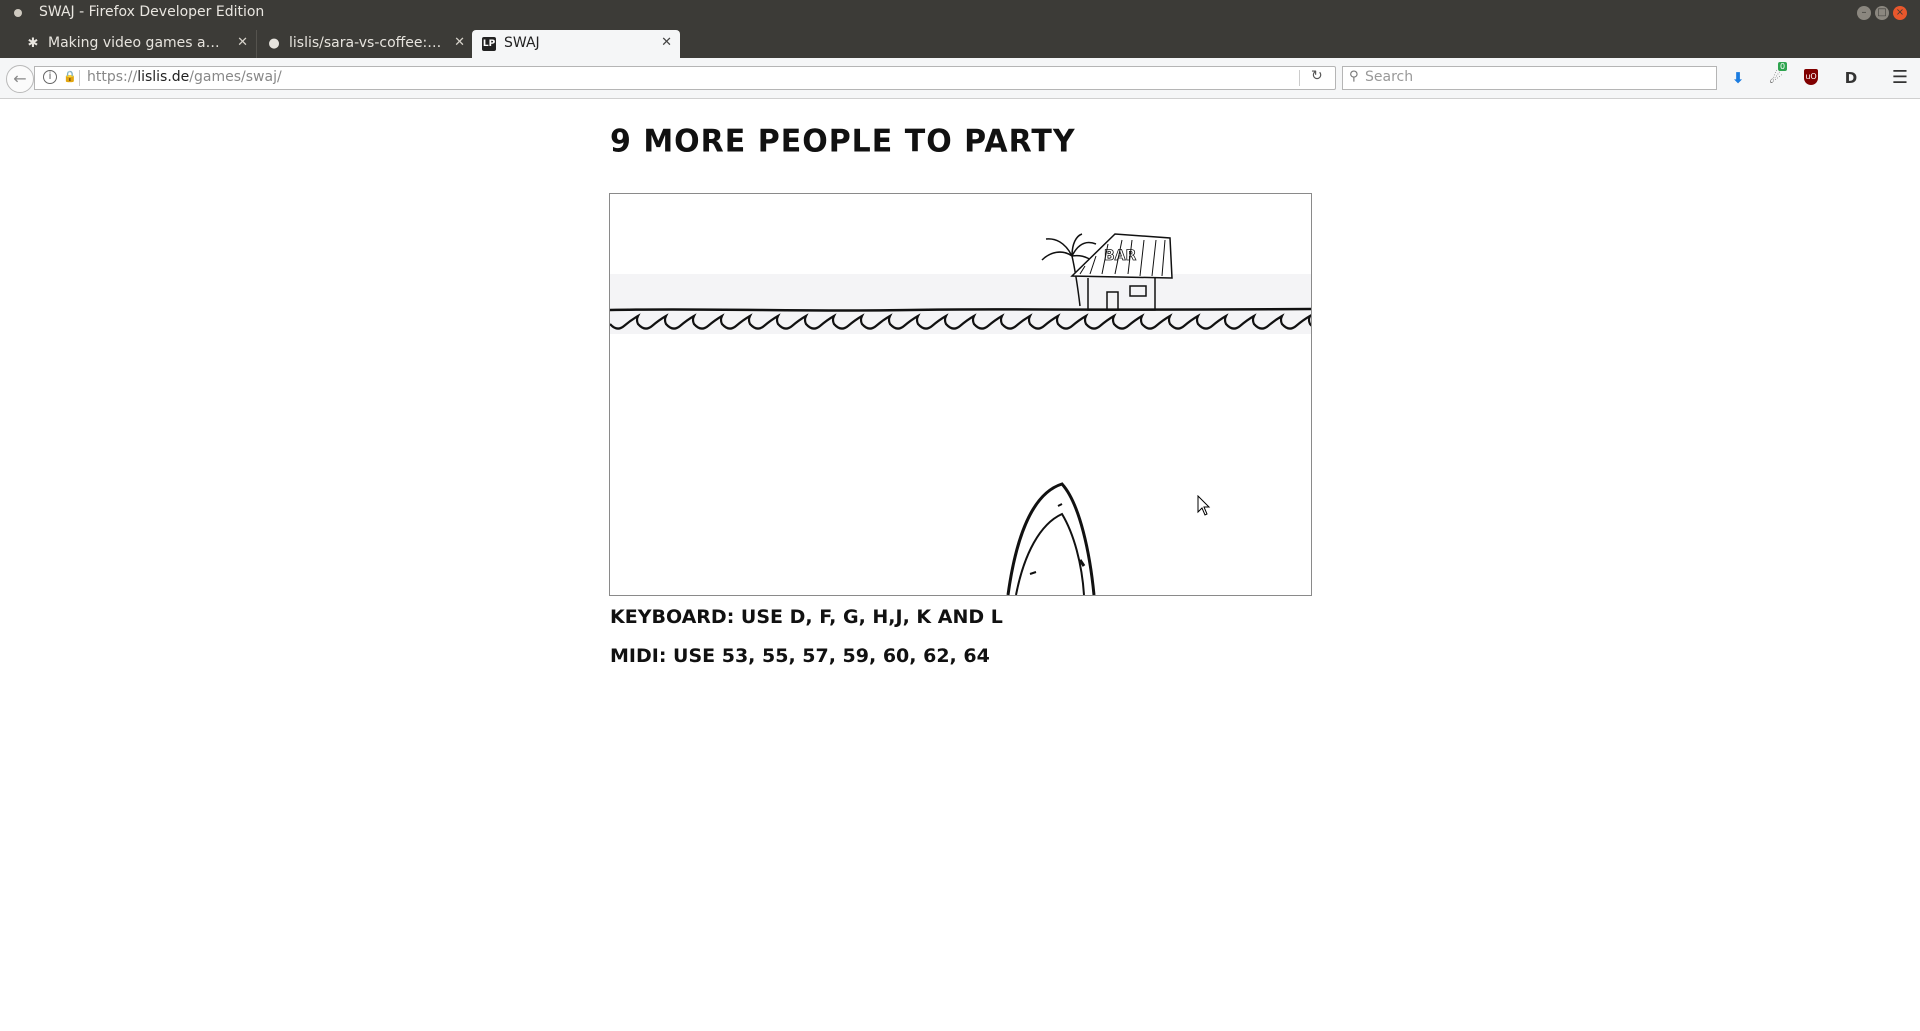  I want to click on window-title: SWAJ - Firefox Developer Edition, so click(152, 12).